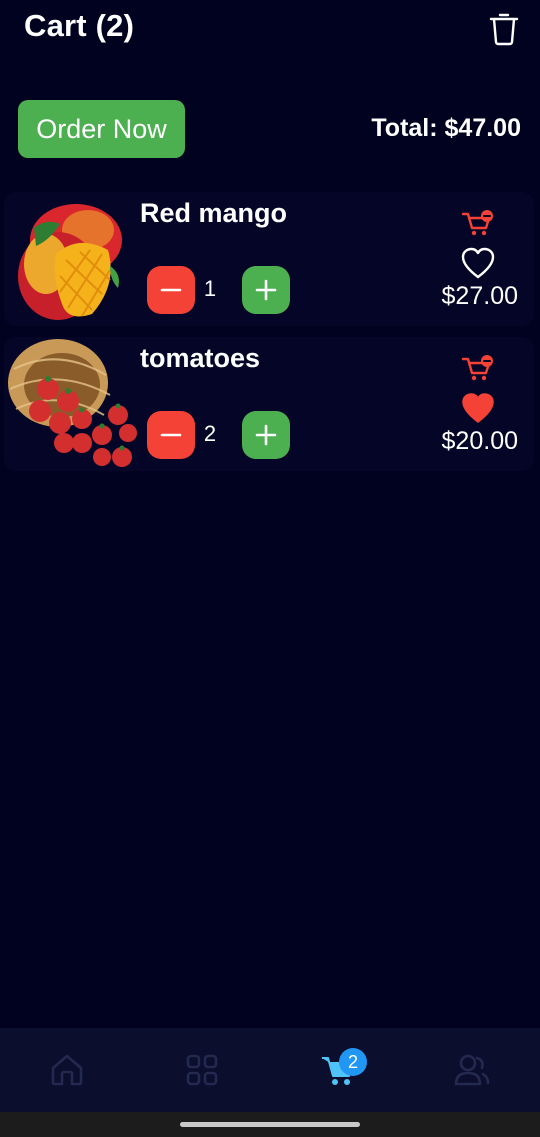 The image size is (540, 1137). I want to click on tomatoes-basket-image, so click(71, 405).